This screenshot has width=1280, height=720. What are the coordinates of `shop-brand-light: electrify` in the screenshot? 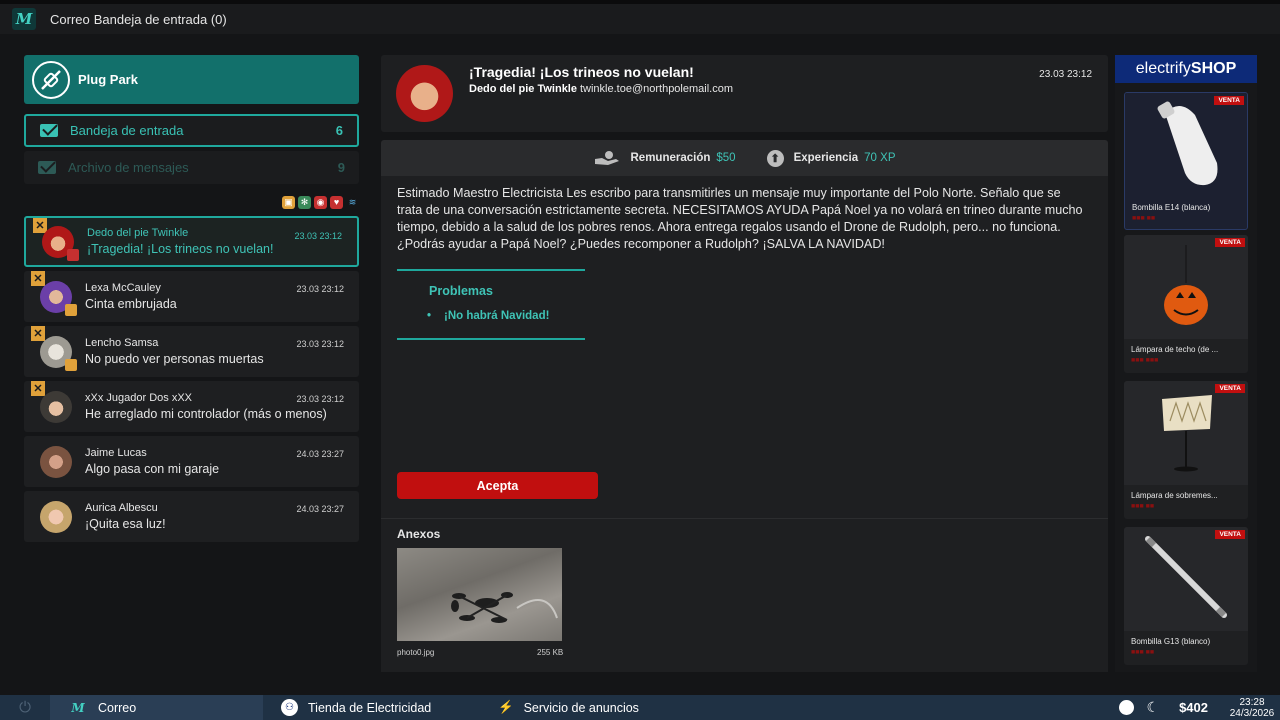 It's located at (1163, 68).